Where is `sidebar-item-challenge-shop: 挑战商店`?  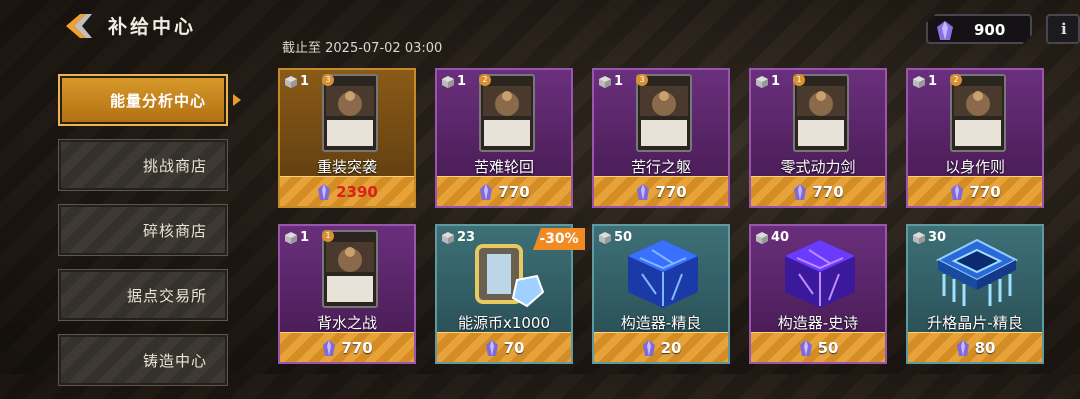 sidebar-item-challenge-shop: 挑战商店 is located at coordinates (143, 165).